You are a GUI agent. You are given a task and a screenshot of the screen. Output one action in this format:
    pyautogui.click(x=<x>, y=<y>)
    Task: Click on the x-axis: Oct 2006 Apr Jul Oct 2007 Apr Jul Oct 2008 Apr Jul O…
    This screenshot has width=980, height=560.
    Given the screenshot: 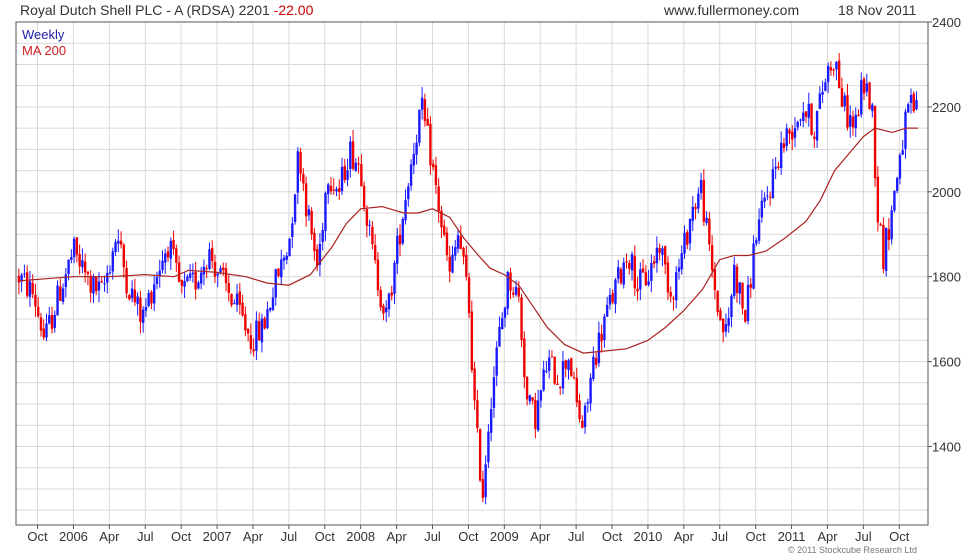 What is the action you would take?
    pyautogui.click(x=468, y=534)
    